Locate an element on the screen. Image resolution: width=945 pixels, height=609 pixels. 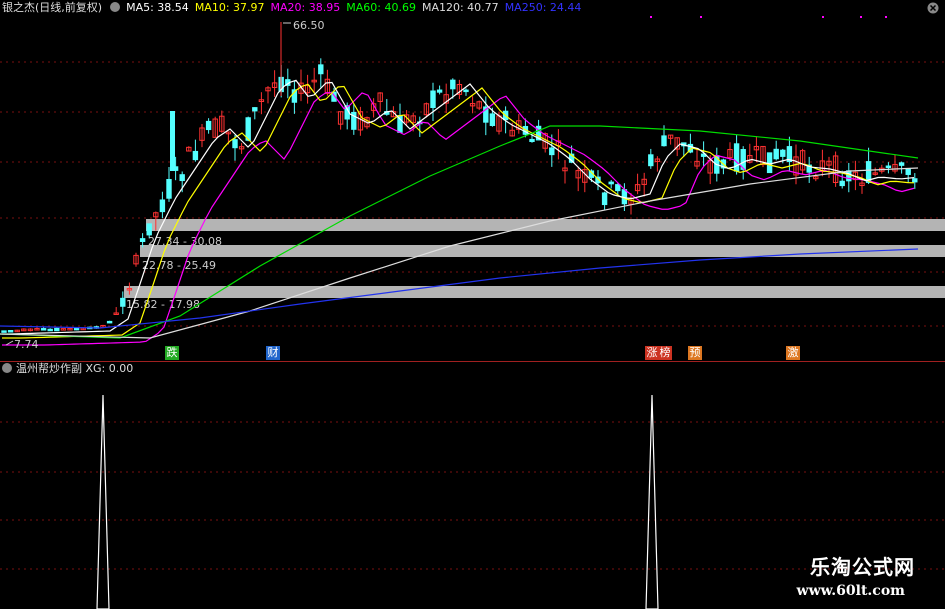
pane-divider is located at coordinates (472, 361).